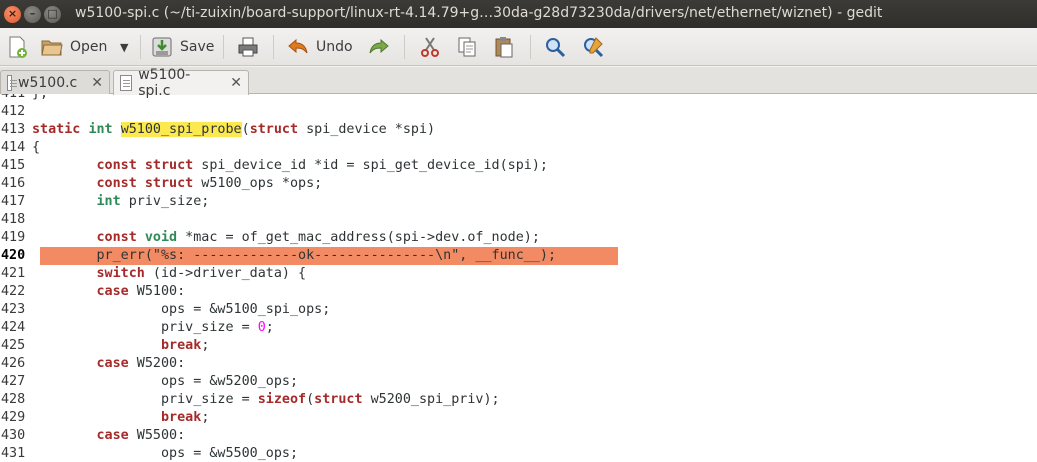 This screenshot has width=1037, height=462. Describe the element at coordinates (197, 47) in the screenshot. I see `save-label: Save` at that location.